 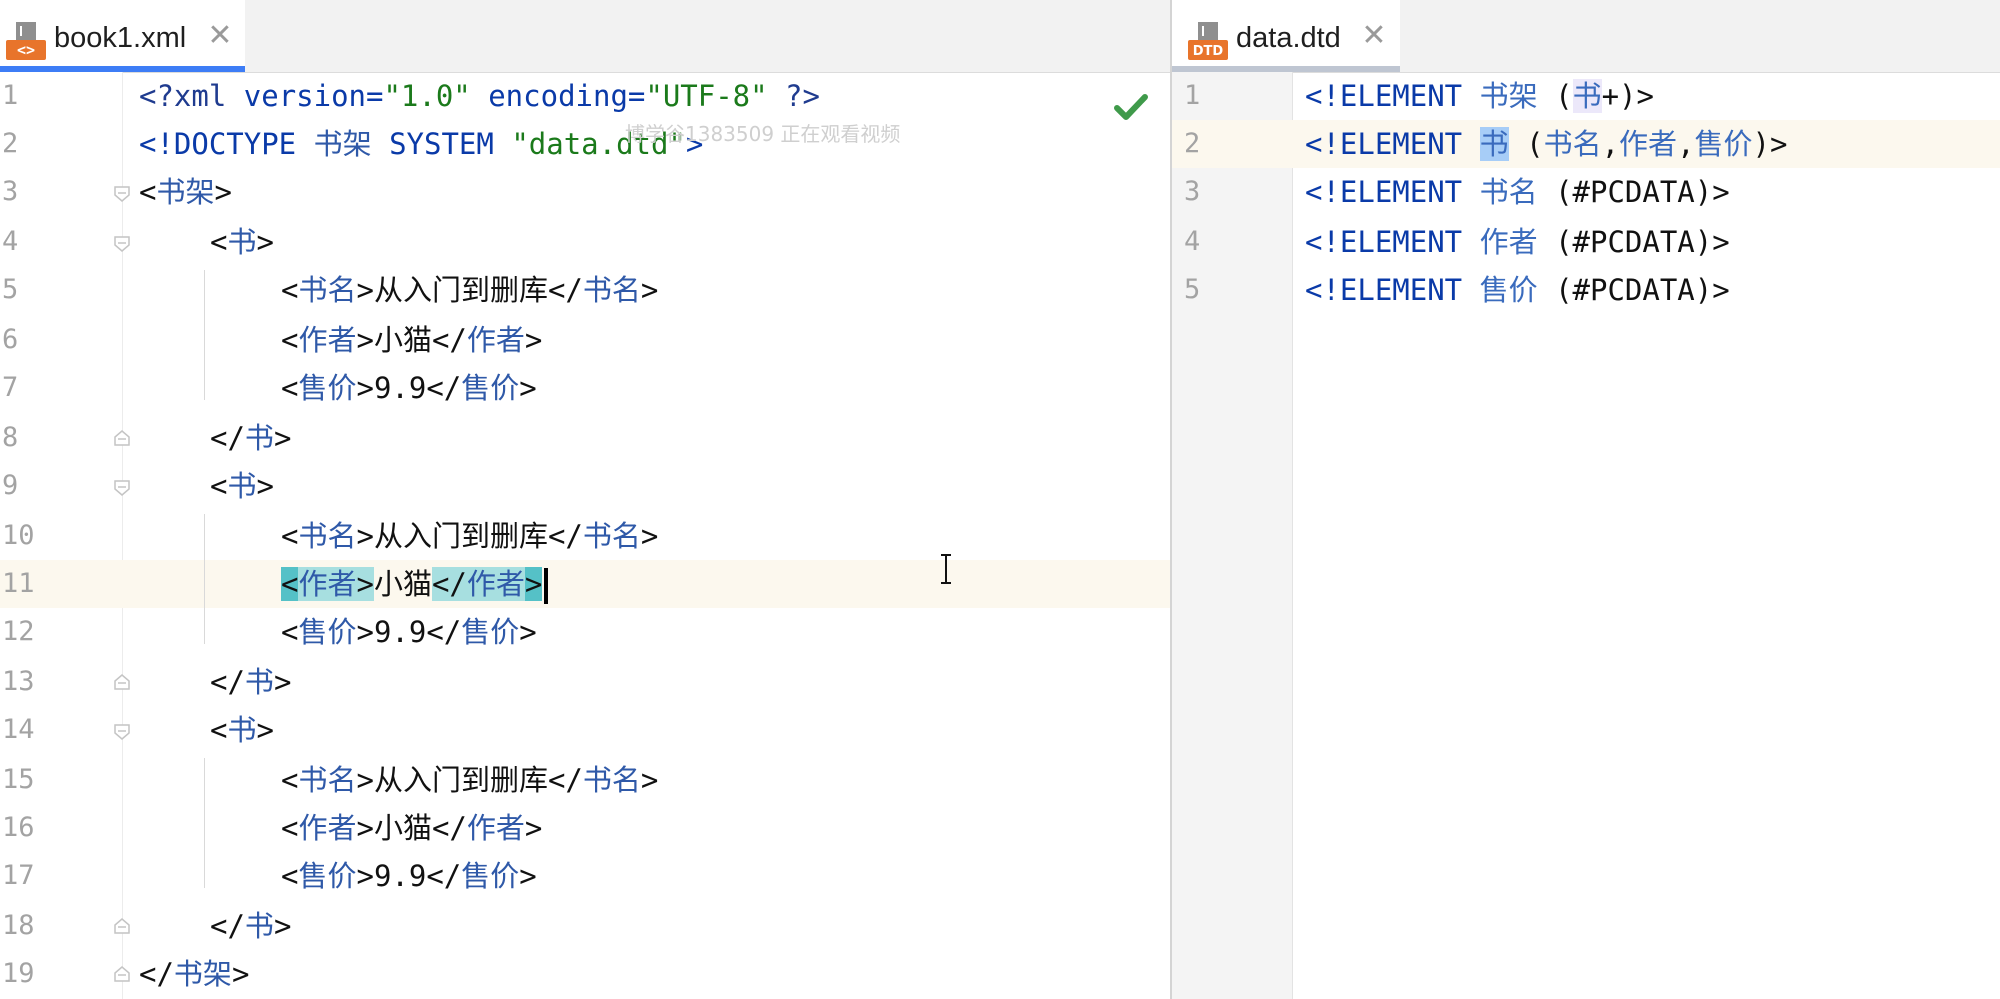 What do you see at coordinates (18, 631) in the screenshot?
I see `line-number: 12` at bounding box center [18, 631].